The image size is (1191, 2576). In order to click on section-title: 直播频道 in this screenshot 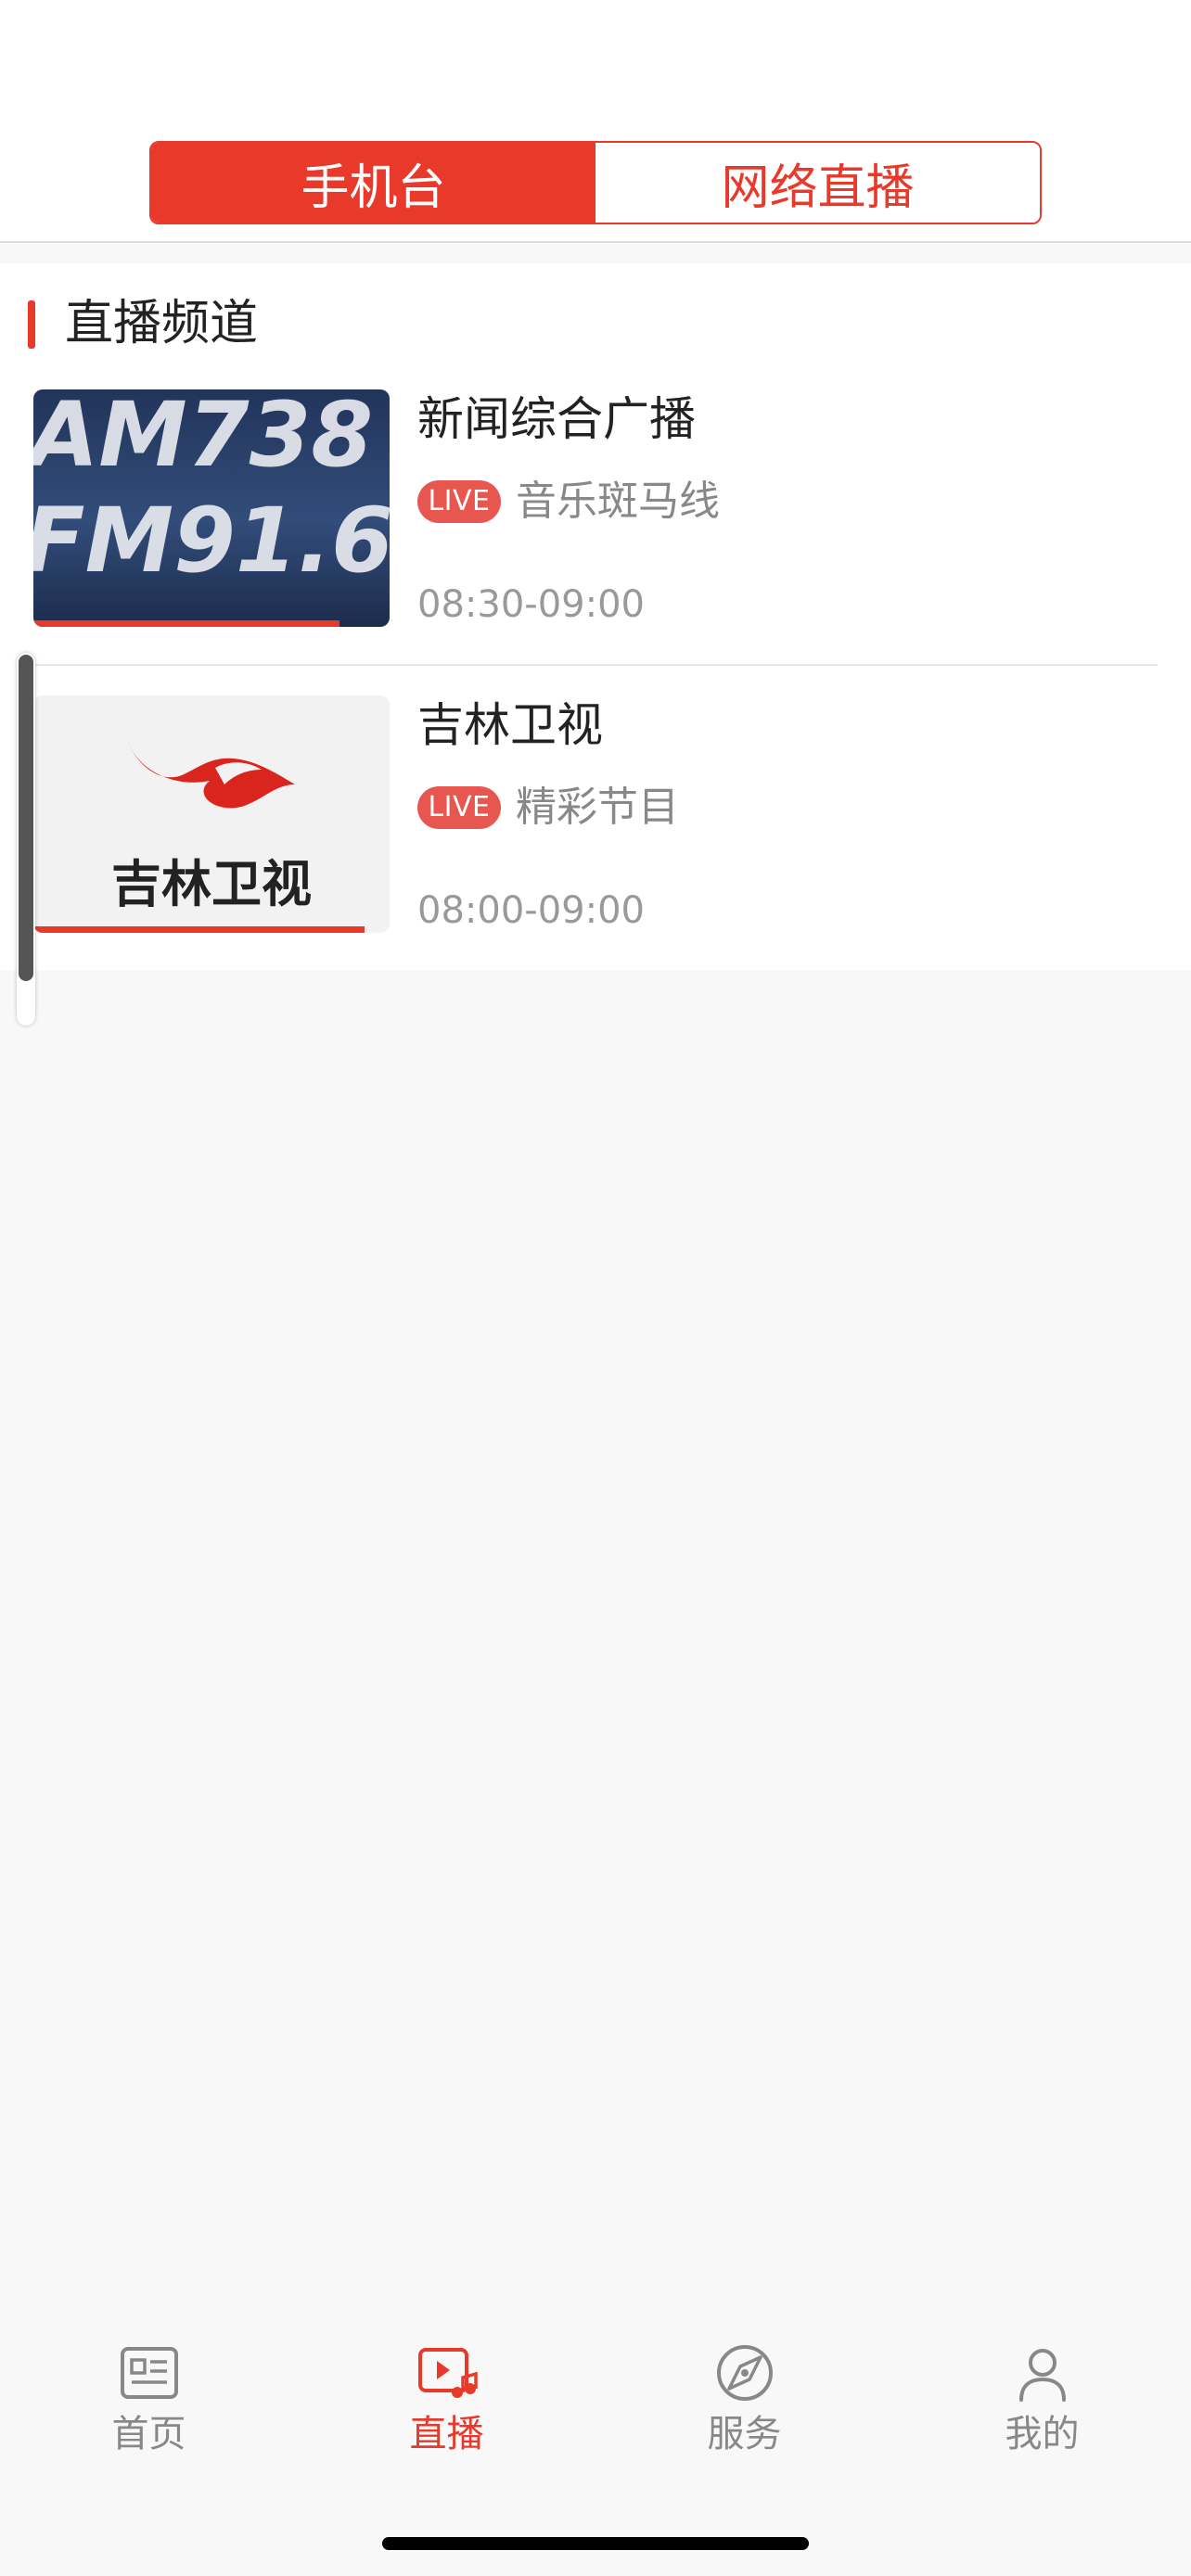, I will do `click(162, 323)`.